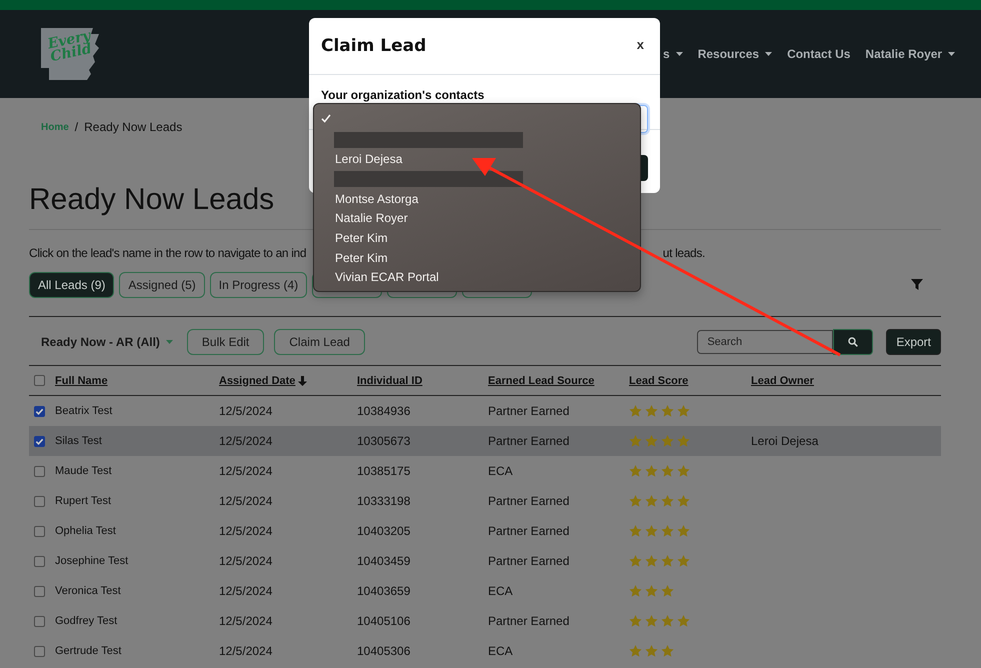  I want to click on search-button, so click(853, 342).